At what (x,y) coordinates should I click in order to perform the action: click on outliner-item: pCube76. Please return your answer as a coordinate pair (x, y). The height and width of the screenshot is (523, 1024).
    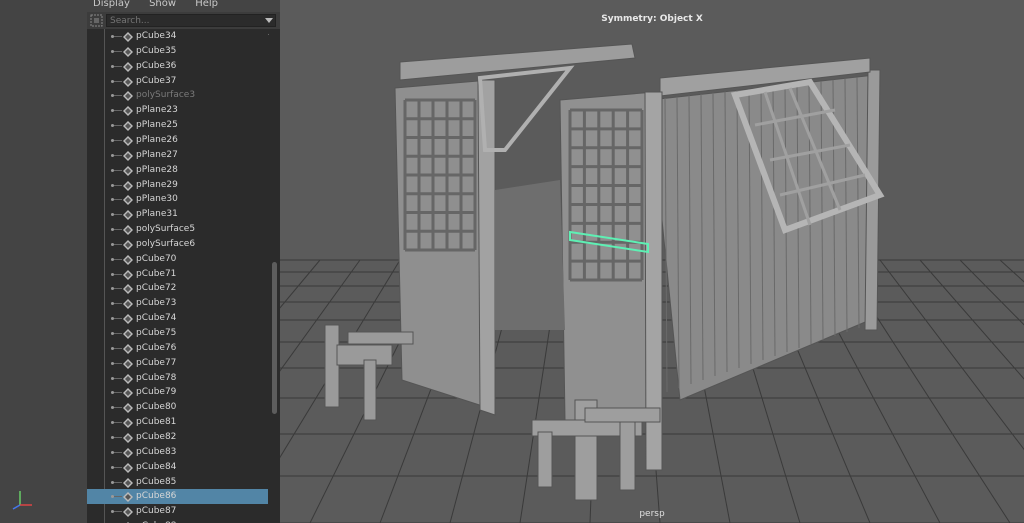
    Looking at the image, I should click on (177, 348).